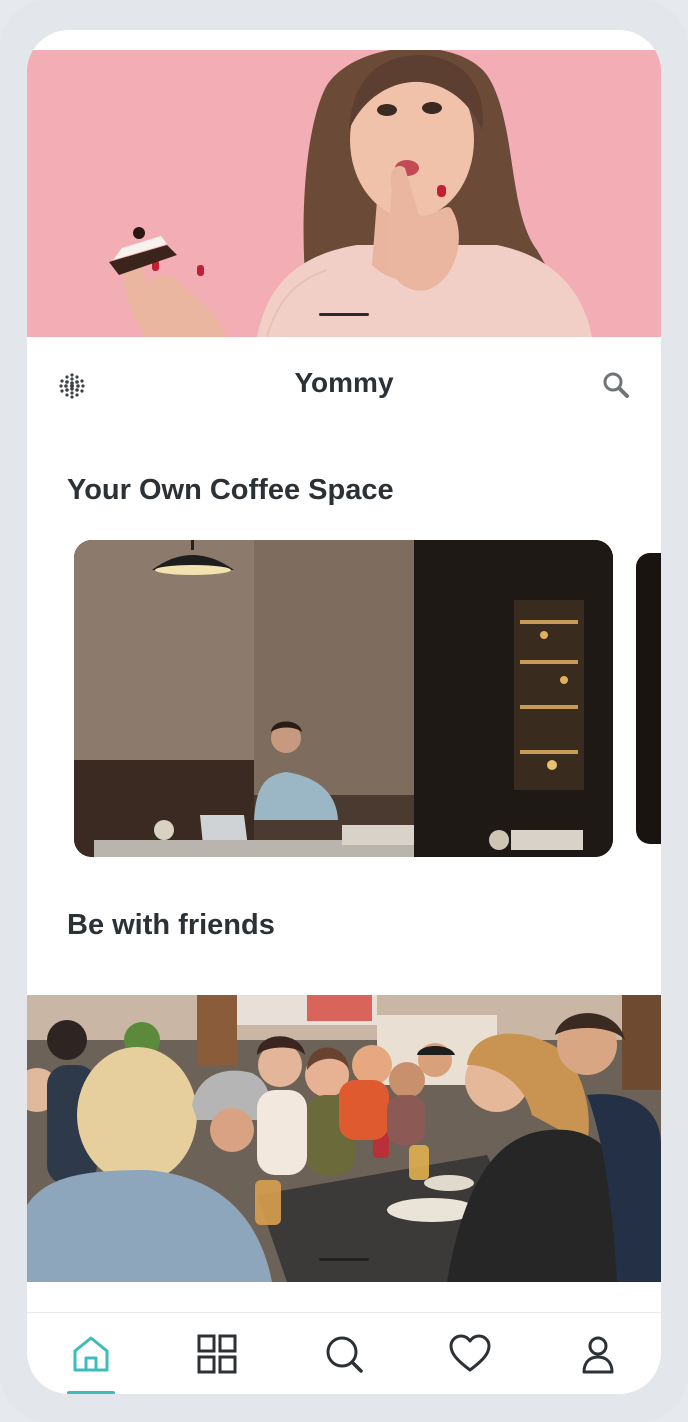 This screenshot has width=688, height=1422. I want to click on app-header: Yommy, so click(344, 385).